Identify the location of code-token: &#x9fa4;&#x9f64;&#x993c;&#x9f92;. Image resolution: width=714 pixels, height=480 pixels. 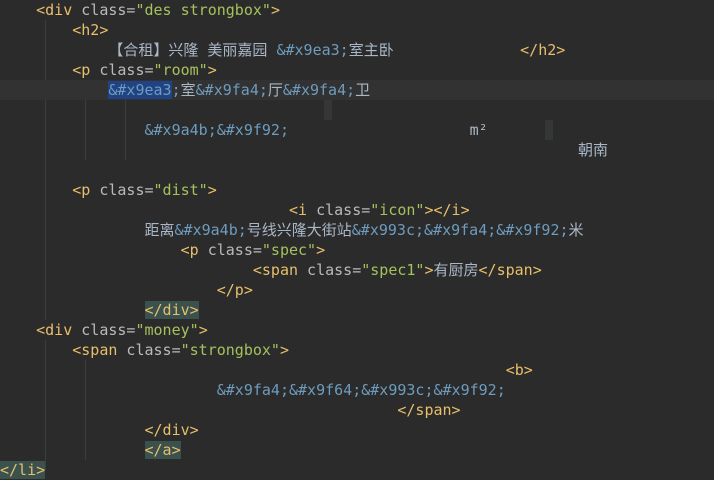
(361, 390).